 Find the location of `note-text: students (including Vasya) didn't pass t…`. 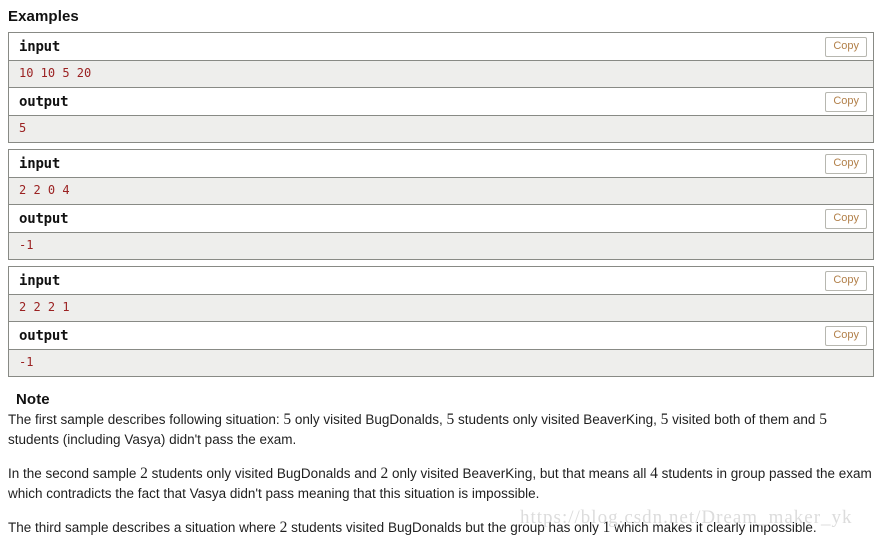

note-text: students (including Vasya) didn't pass t… is located at coordinates (152, 439).